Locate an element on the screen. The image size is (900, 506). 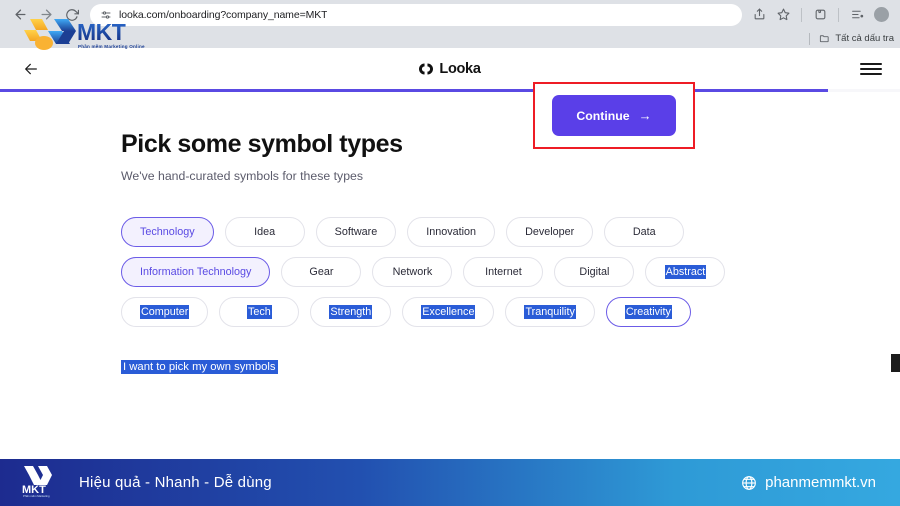
looka-brand-name: Looka is located at coordinates (460, 68).